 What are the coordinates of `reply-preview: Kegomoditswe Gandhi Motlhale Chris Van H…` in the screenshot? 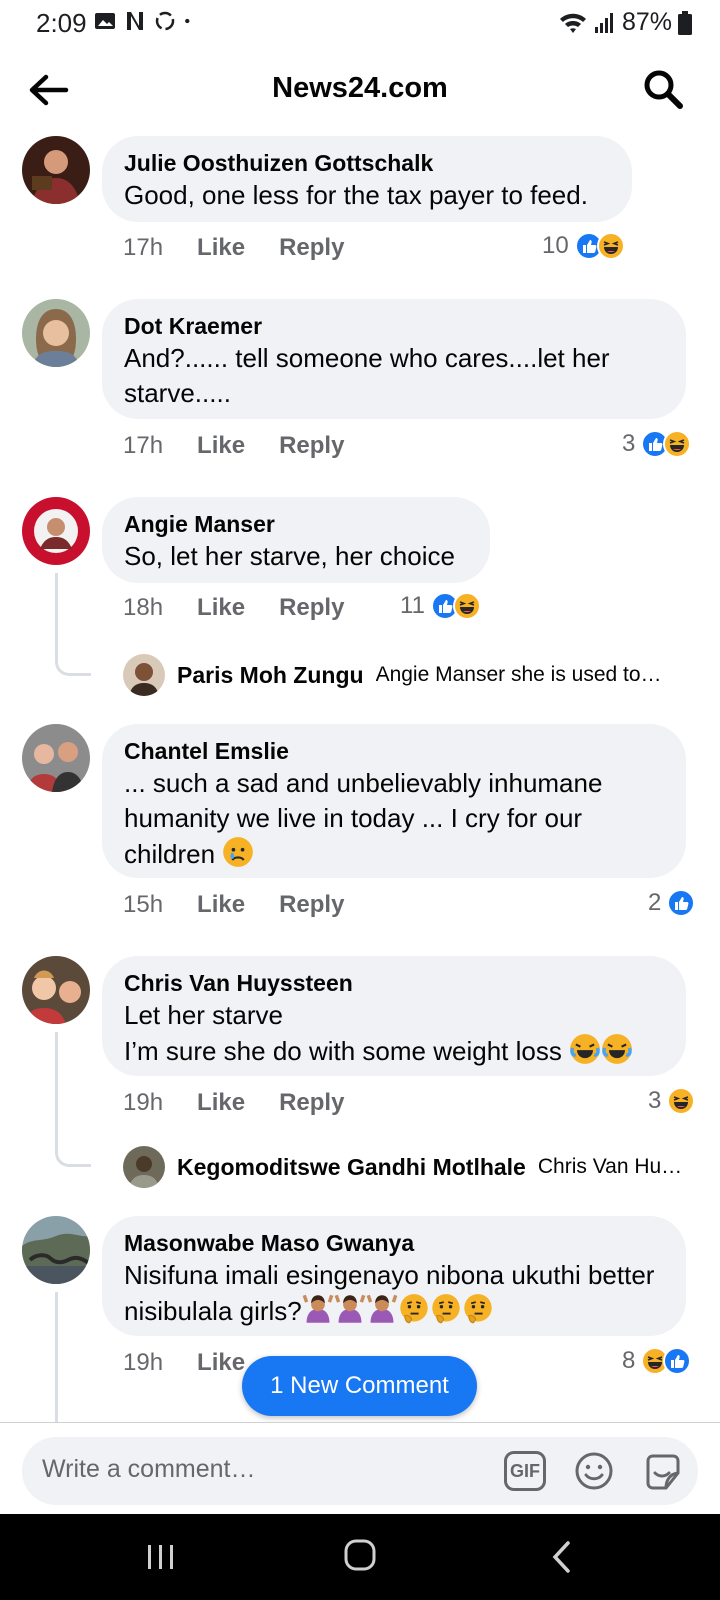 It's located at (402, 1167).